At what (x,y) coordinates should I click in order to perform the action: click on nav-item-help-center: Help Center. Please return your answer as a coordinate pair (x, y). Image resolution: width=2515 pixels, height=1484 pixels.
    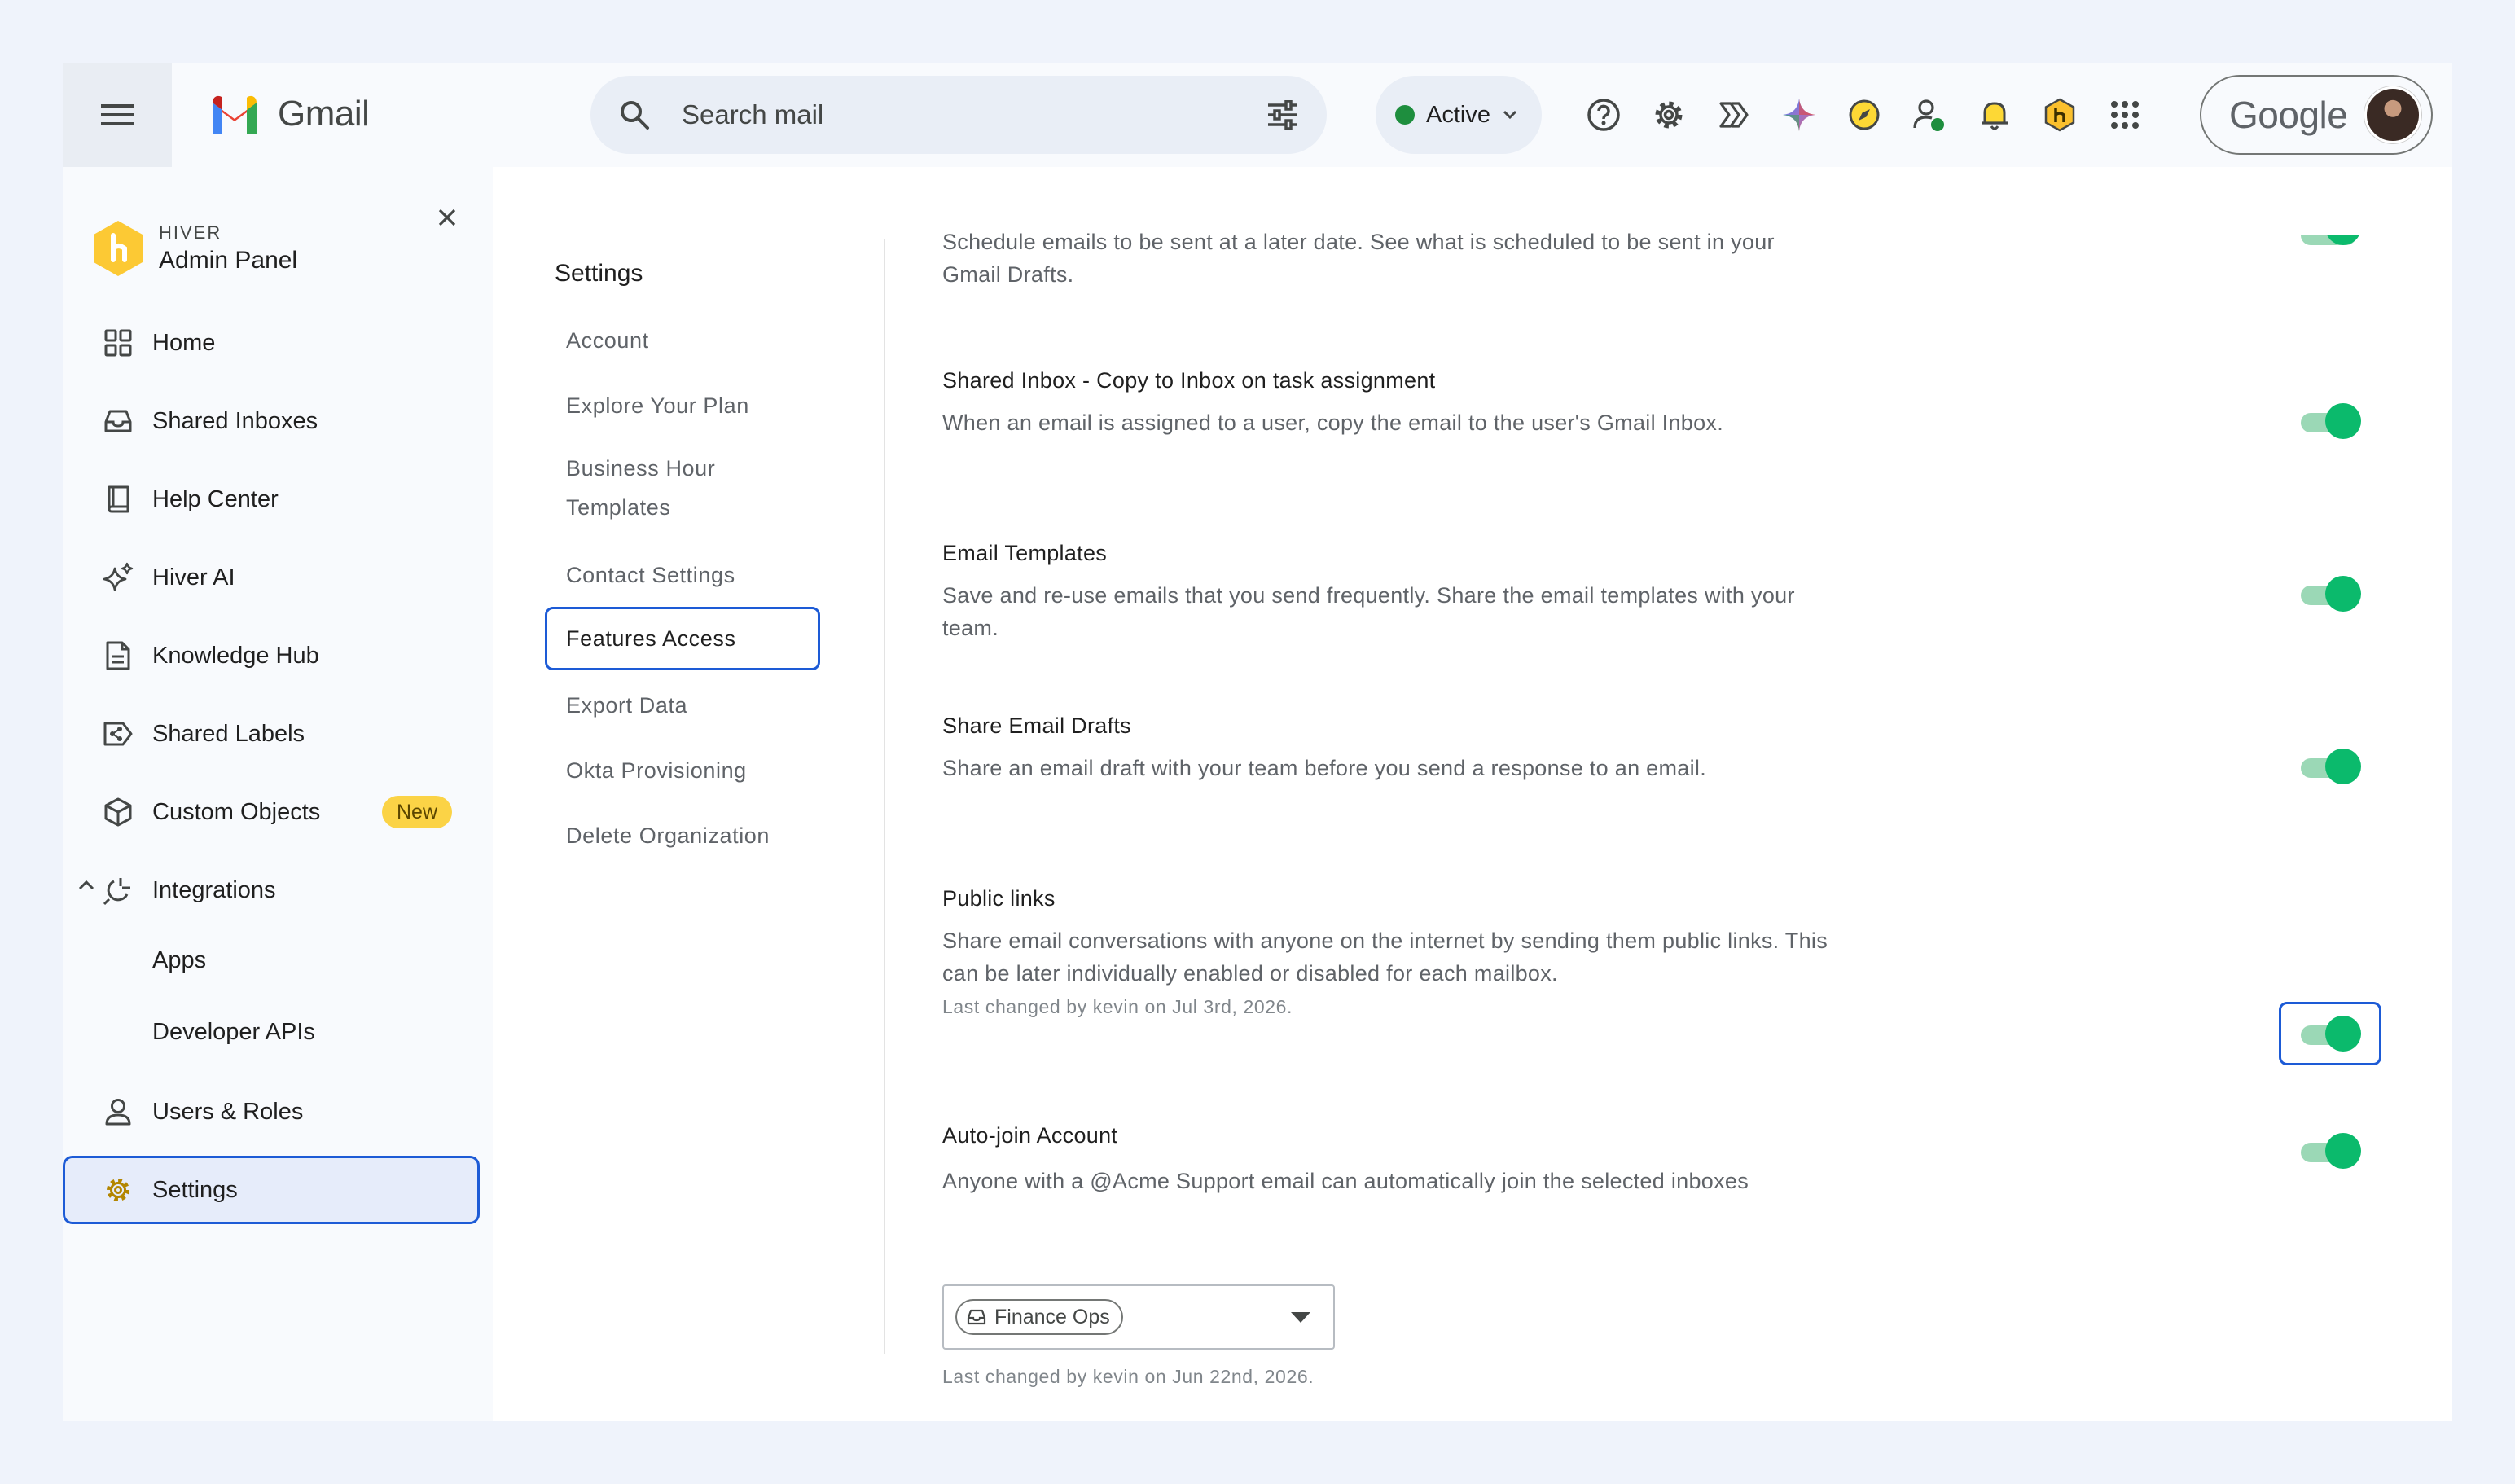
    Looking at the image, I should click on (278, 499).